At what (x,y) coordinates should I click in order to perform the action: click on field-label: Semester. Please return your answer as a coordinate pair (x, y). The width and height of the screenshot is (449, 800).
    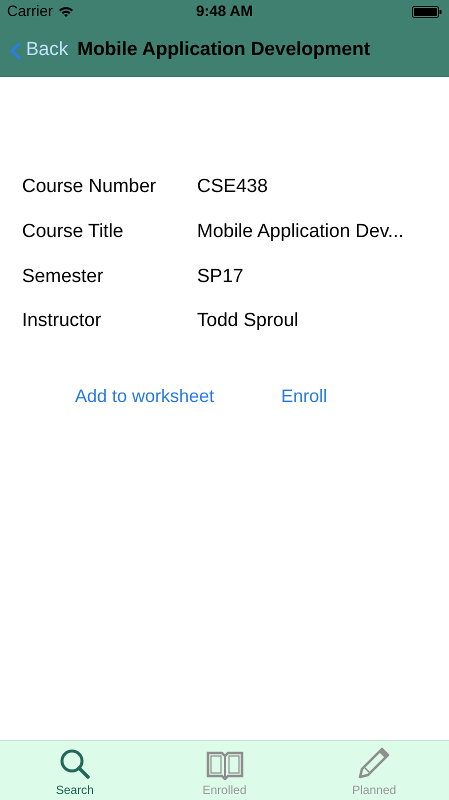
    Looking at the image, I should click on (63, 277).